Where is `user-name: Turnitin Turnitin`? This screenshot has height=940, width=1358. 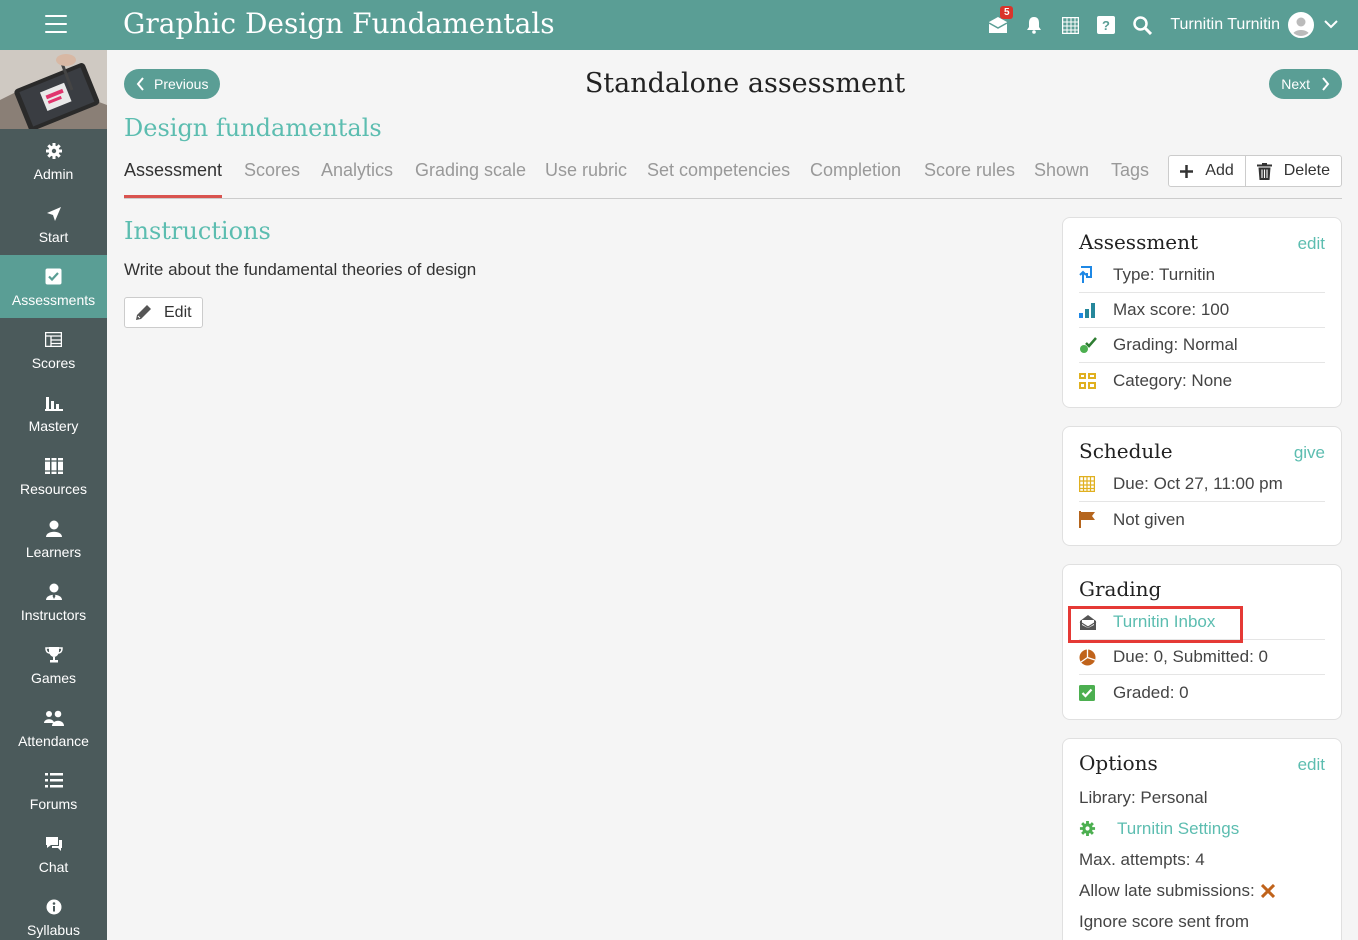
user-name: Turnitin Turnitin is located at coordinates (1225, 25).